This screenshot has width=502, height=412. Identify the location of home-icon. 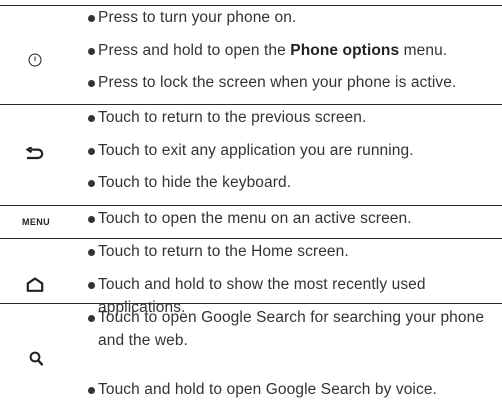
(35, 284).